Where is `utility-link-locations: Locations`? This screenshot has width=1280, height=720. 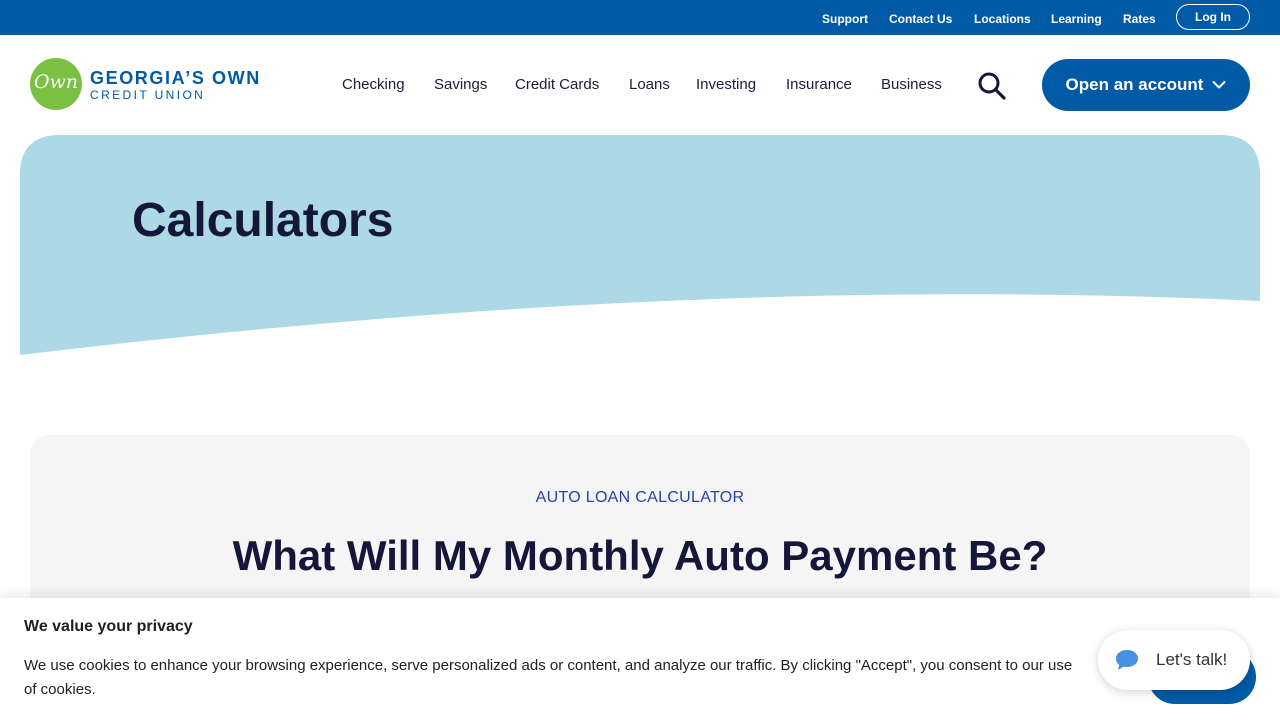 utility-link-locations: Locations is located at coordinates (1002, 19).